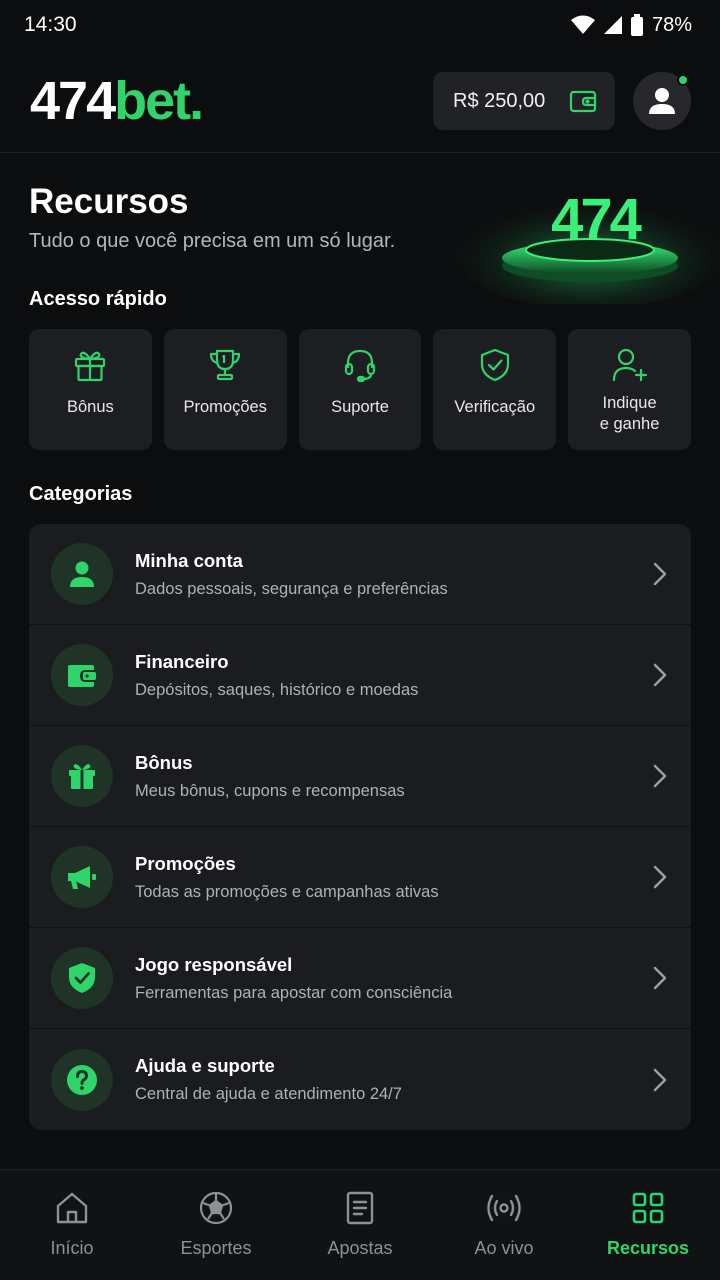 The height and width of the screenshot is (1280, 720). I want to click on category-bonus: Bônus Meus bônus, cupons e recompensas, so click(360, 776).